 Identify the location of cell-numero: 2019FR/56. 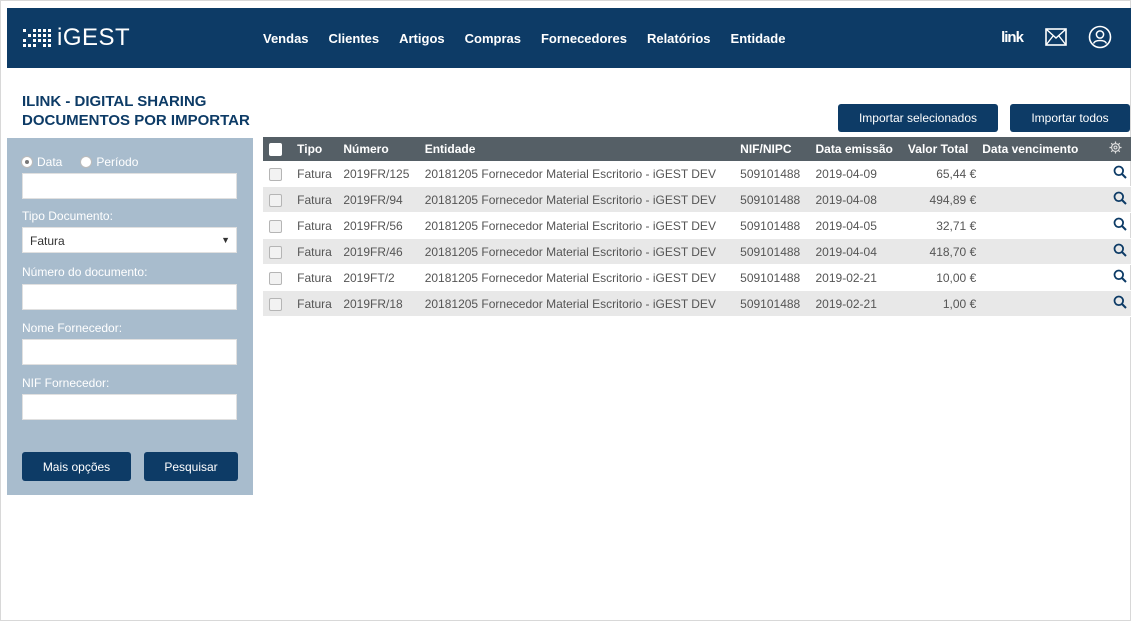
(378, 225).